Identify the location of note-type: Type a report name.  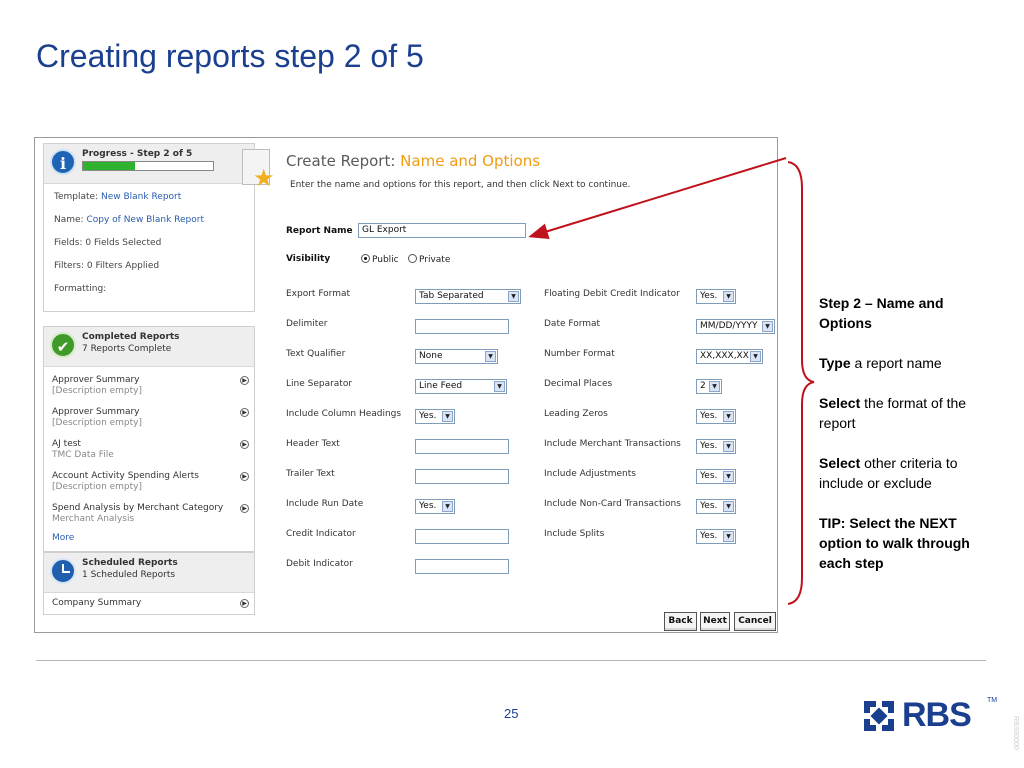
(909, 363).